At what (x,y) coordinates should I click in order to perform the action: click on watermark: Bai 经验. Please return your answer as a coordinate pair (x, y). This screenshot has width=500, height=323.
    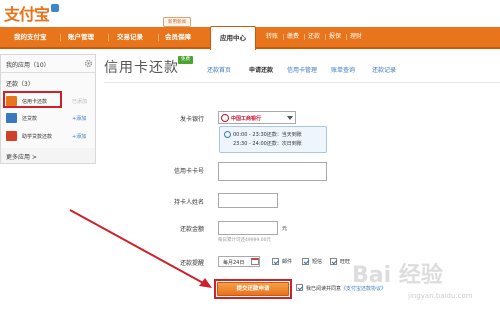
    Looking at the image, I should click on (397, 275).